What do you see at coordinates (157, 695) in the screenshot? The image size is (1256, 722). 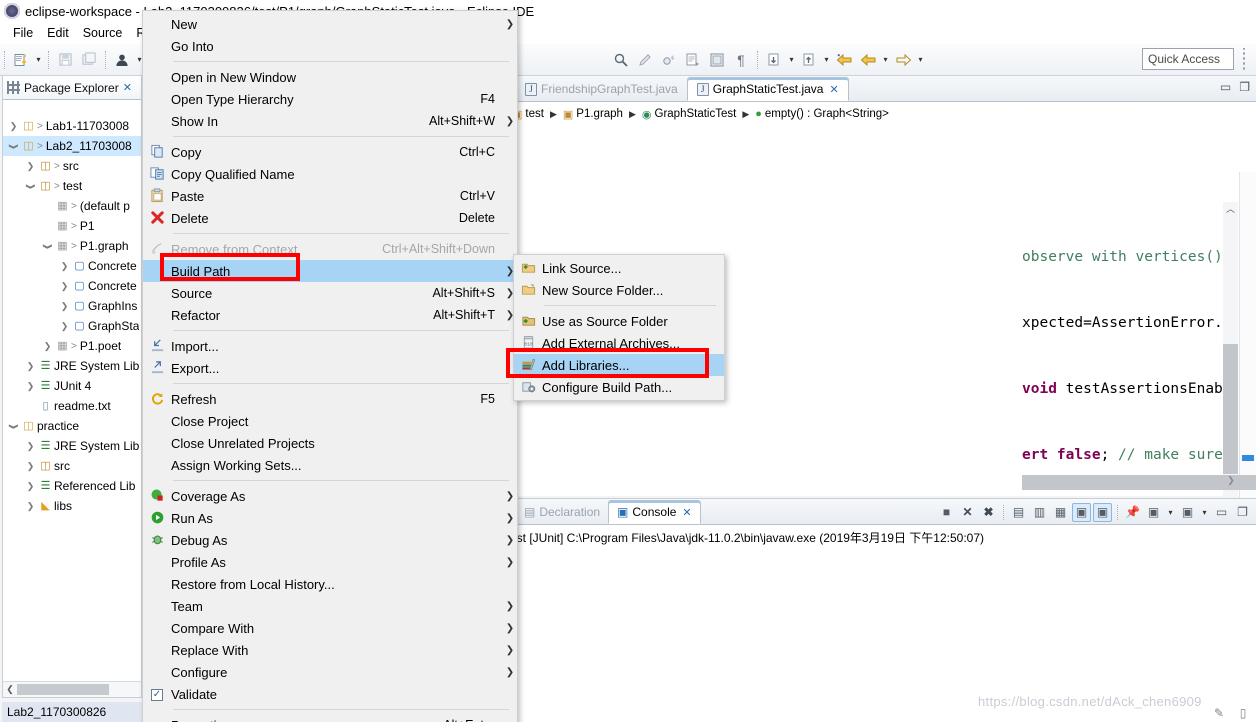 I see `checkbox-checked-icon: ✓` at bounding box center [157, 695].